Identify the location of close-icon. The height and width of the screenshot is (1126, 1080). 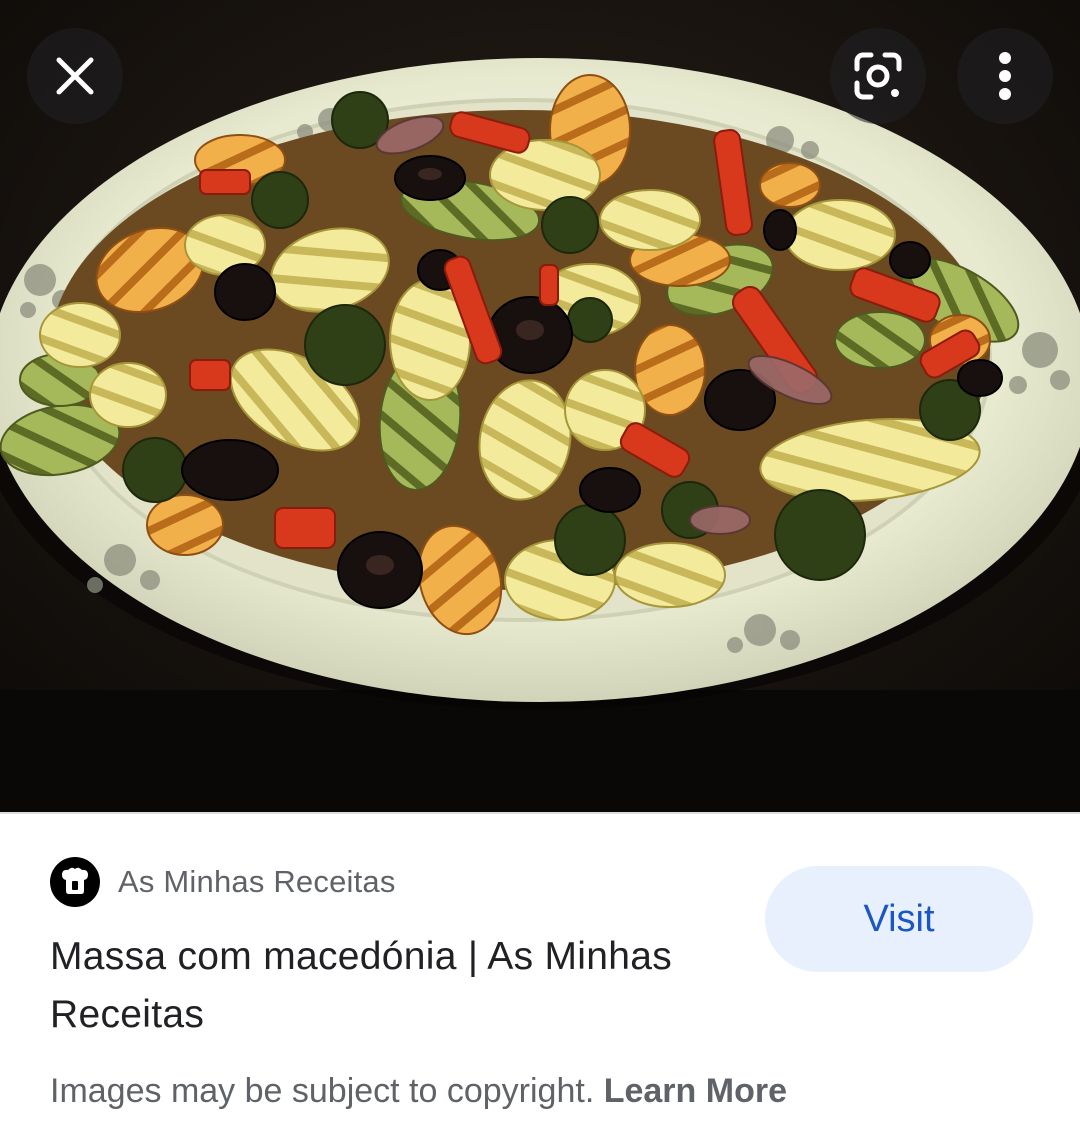
(75, 76).